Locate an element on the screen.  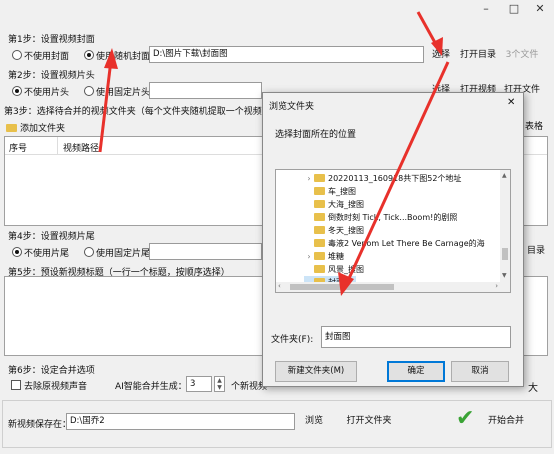
remove-audio-checkbox is located at coordinates (16, 385).